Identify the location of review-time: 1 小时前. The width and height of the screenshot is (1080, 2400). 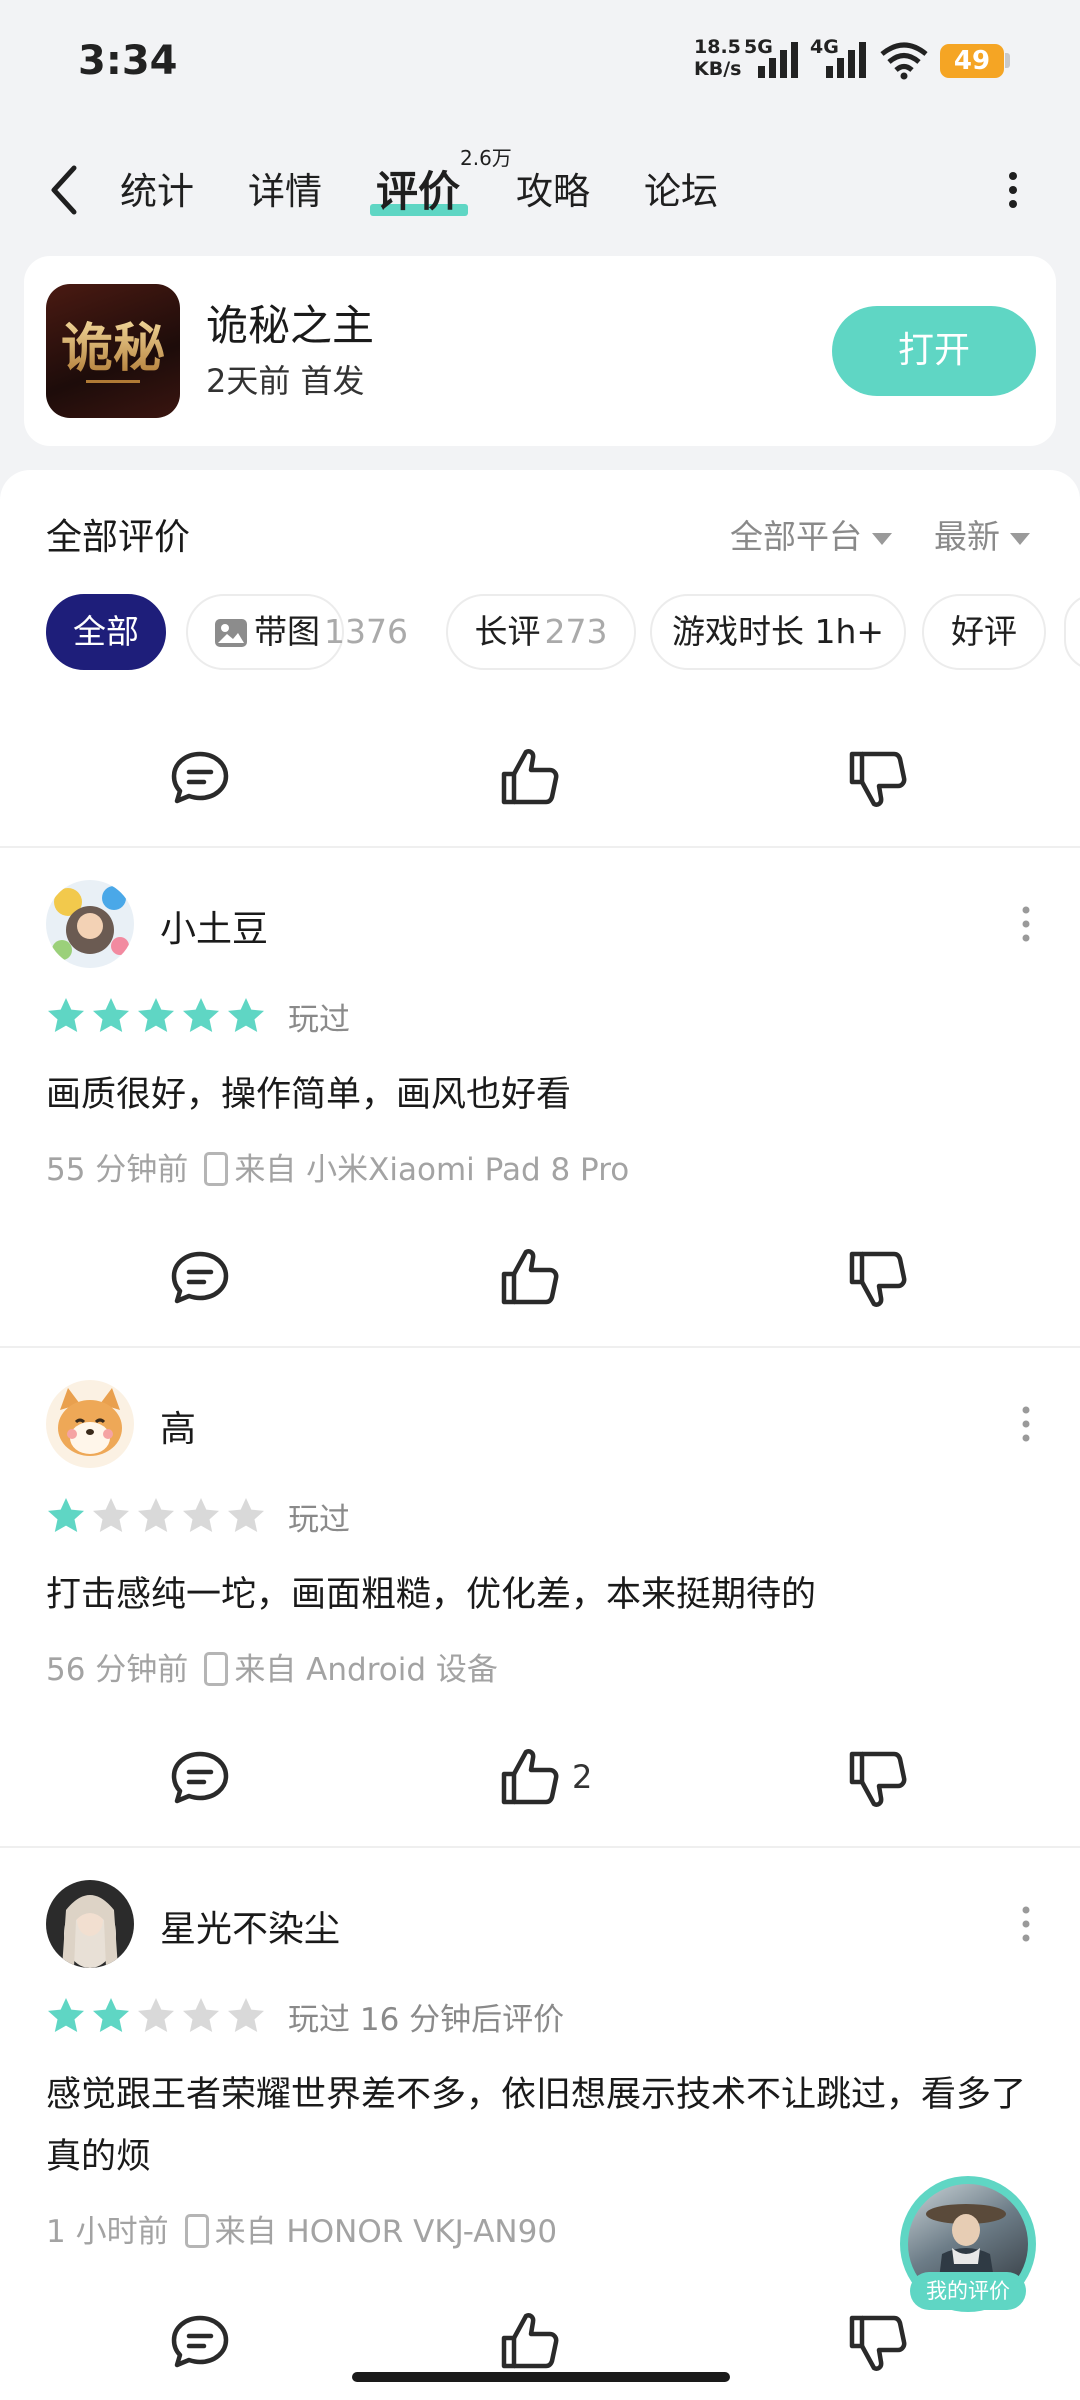
(107, 2232).